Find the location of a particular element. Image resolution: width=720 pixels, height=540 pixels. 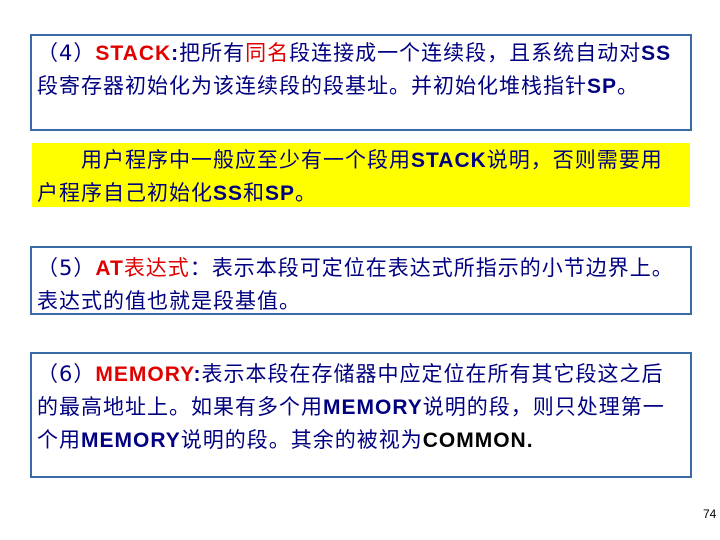

at-expression-label: 表达式 is located at coordinates (156, 268).